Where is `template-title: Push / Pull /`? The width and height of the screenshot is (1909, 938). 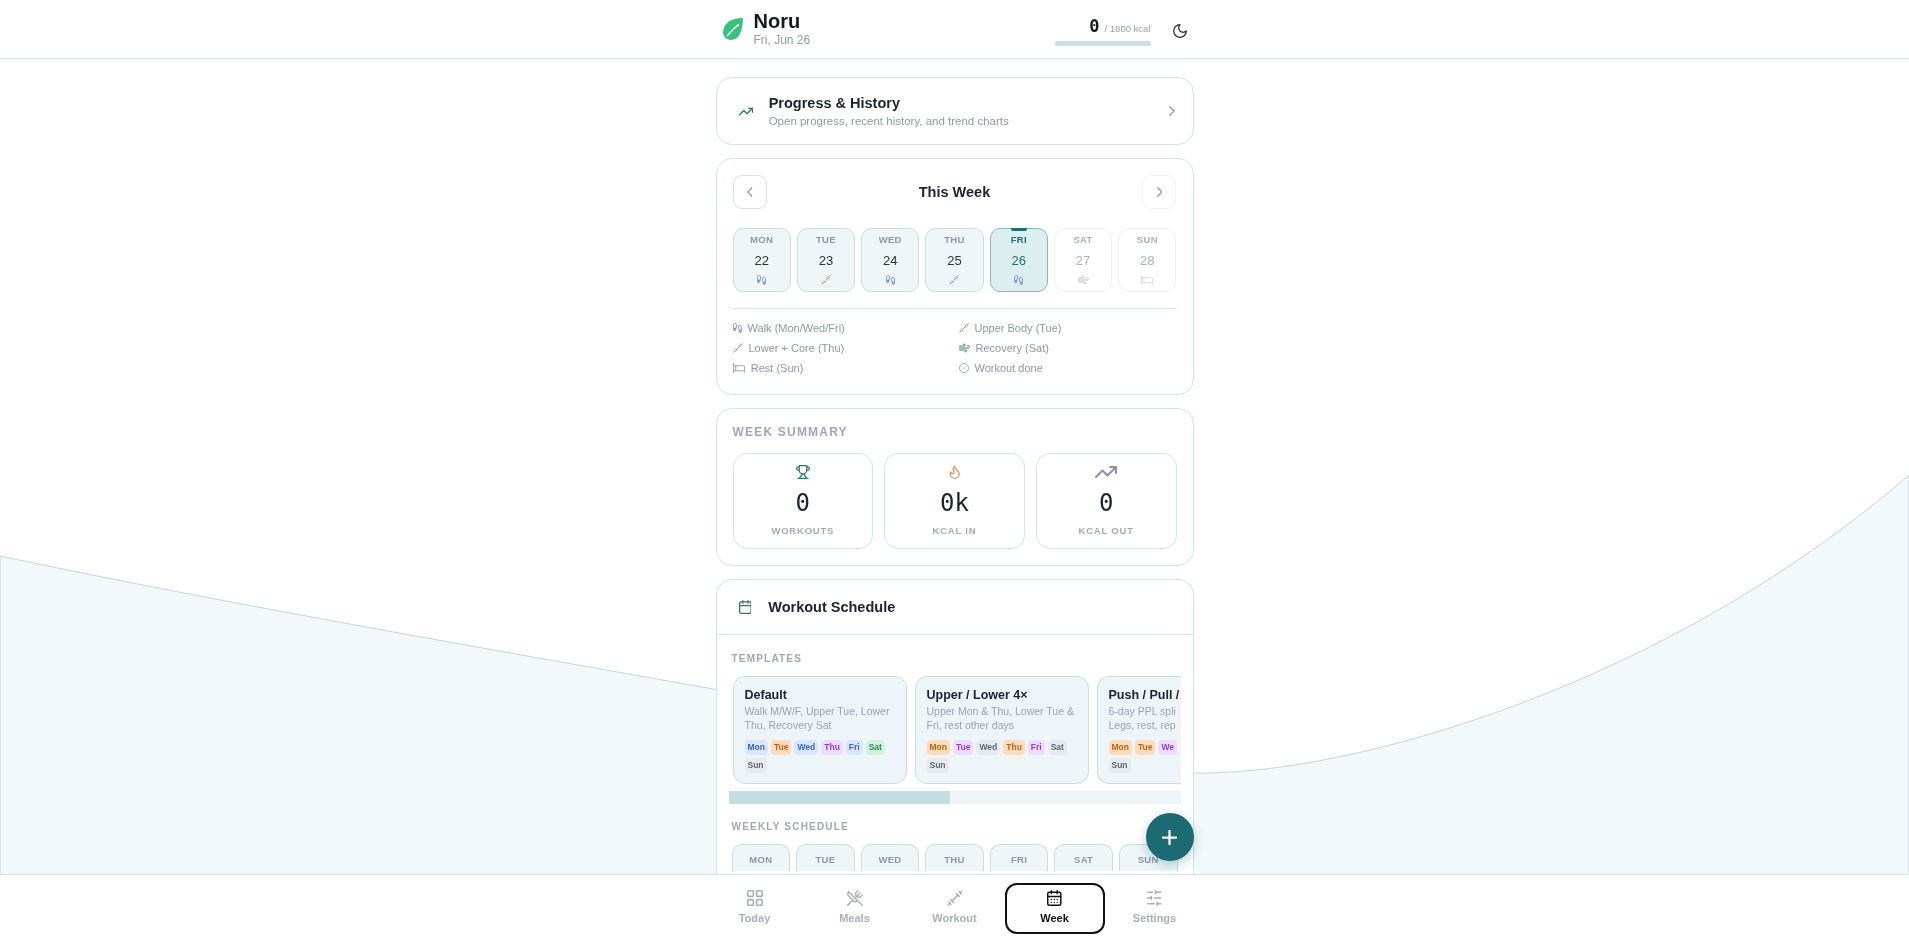
template-title: Push / Pull / is located at coordinates (1144, 695).